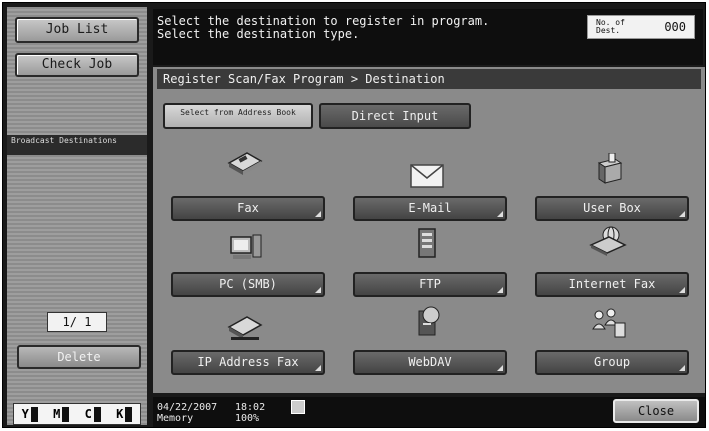 The image size is (709, 431). What do you see at coordinates (429, 79) in the screenshot?
I see `breadcrumb: Register Scan/Fax Program > Destination` at bounding box center [429, 79].